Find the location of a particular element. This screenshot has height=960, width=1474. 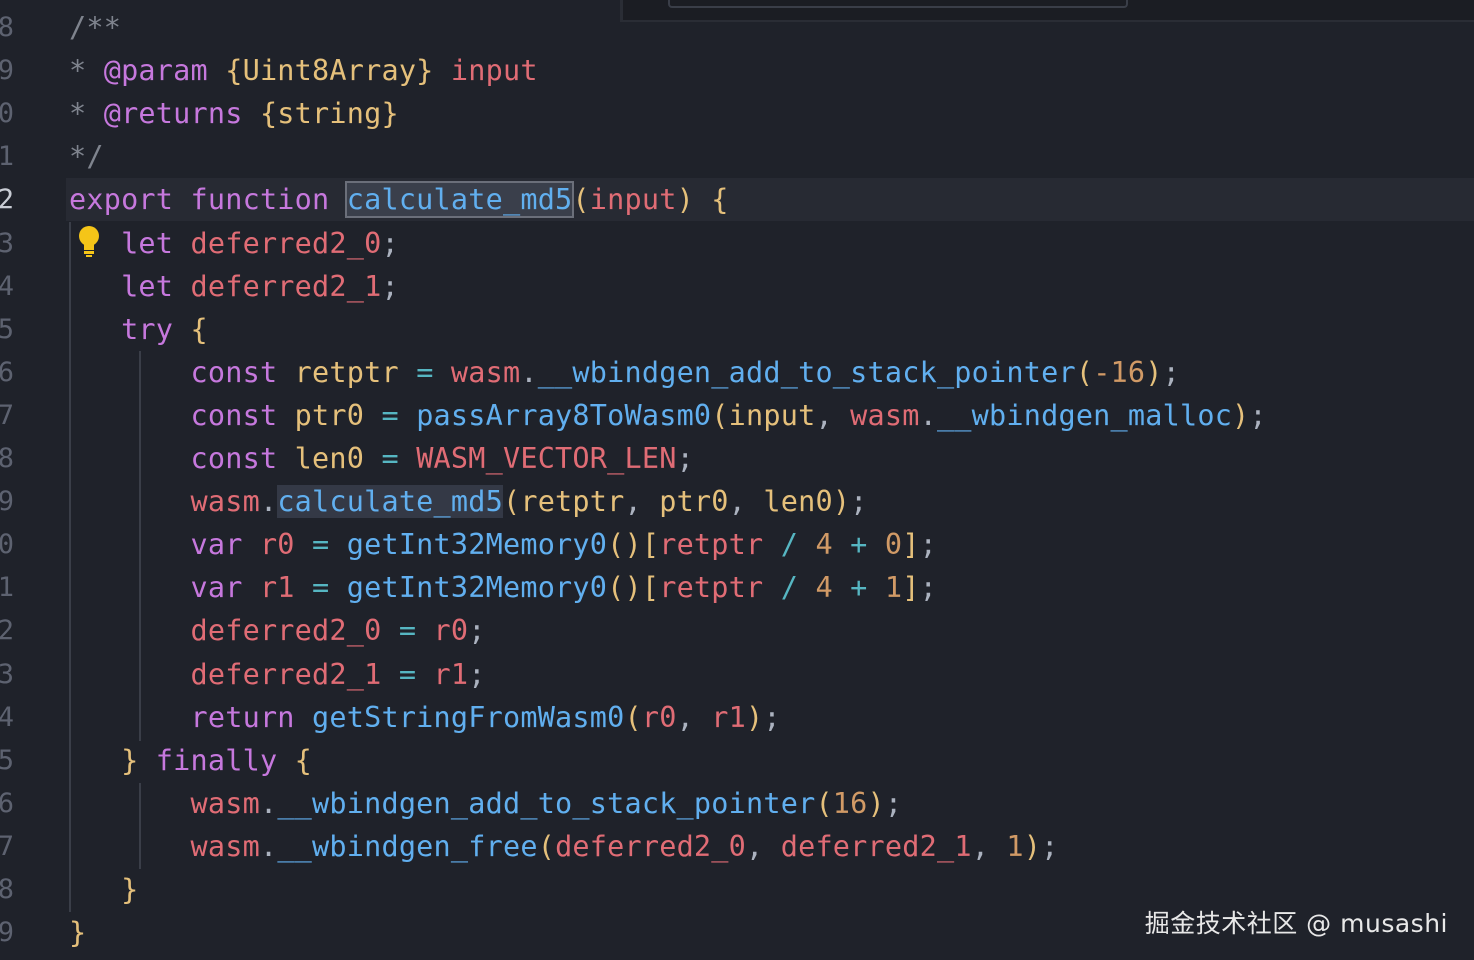

code-line: wasm.calculate_md5(retptr, ptr0, len0); is located at coordinates (468, 501).